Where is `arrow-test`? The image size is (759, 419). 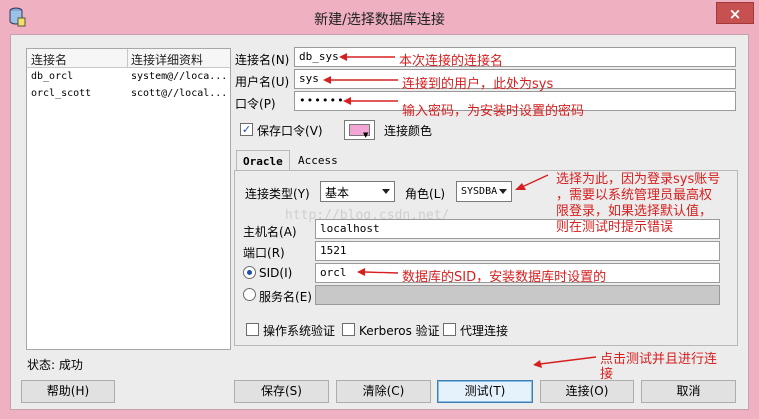
arrow-test is located at coordinates (565, 362).